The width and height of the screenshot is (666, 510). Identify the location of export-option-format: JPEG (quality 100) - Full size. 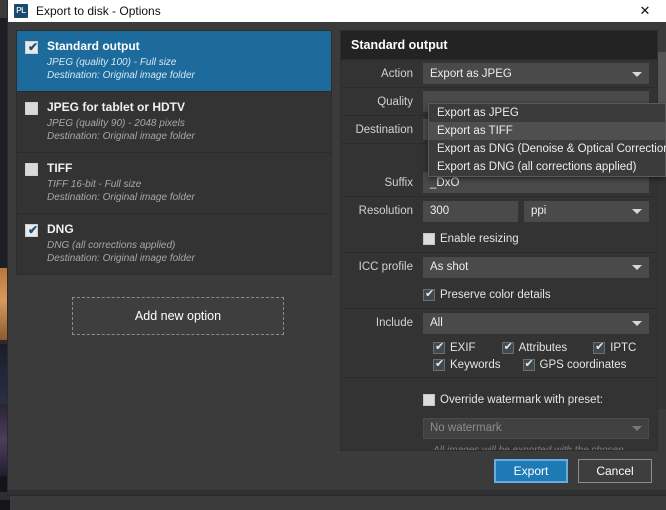
(184, 62).